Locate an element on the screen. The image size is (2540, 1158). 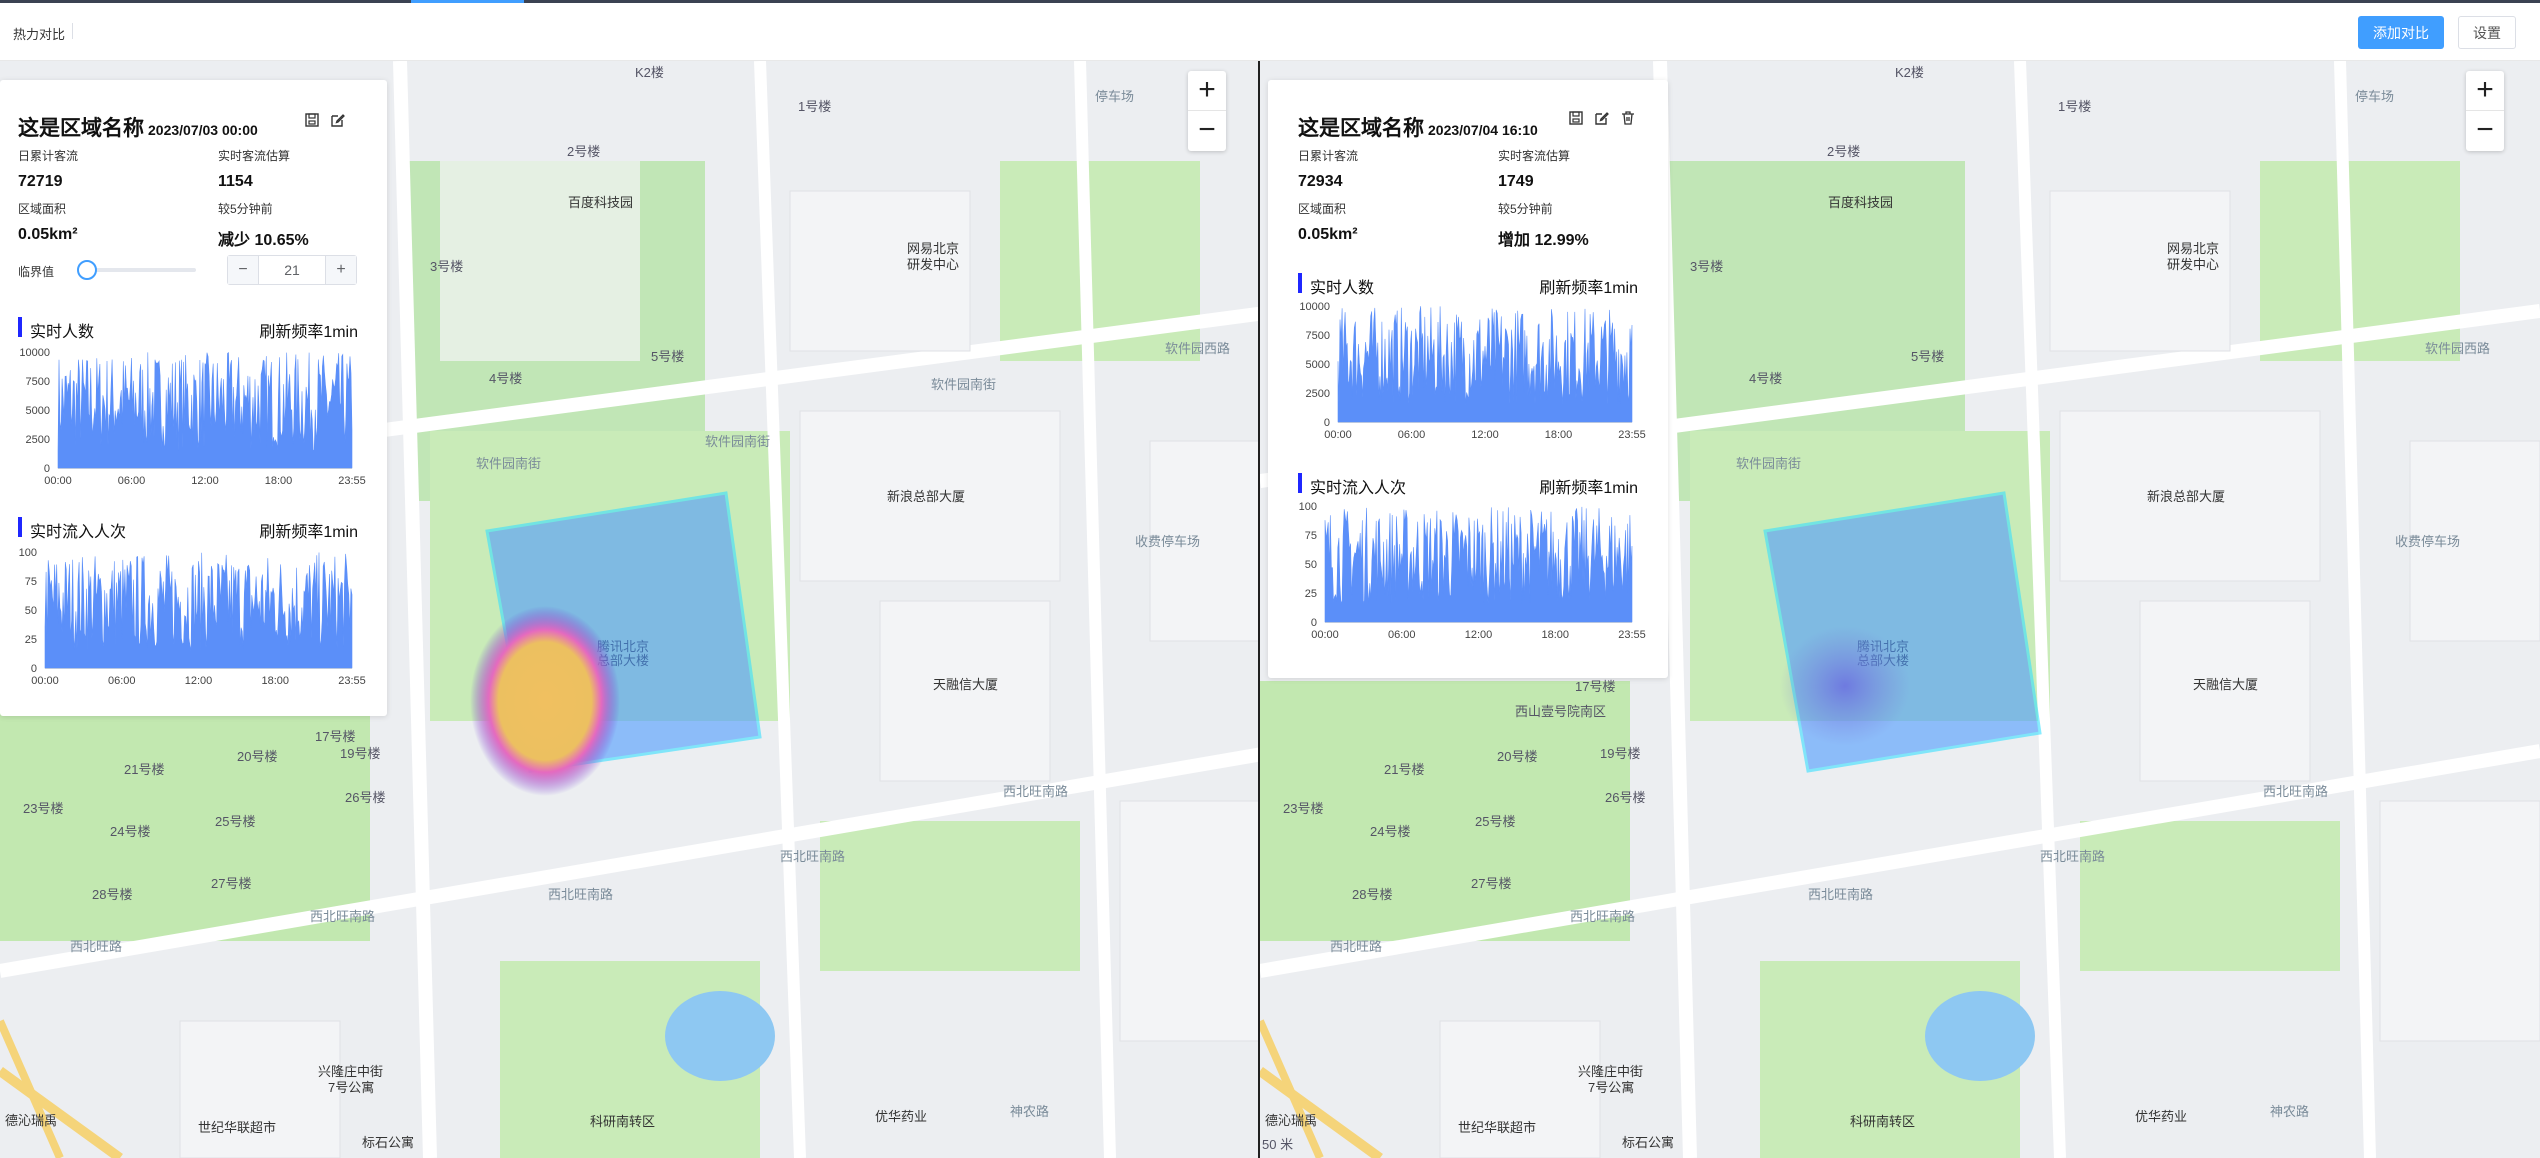
threshold-value: 21 is located at coordinates (292, 270).